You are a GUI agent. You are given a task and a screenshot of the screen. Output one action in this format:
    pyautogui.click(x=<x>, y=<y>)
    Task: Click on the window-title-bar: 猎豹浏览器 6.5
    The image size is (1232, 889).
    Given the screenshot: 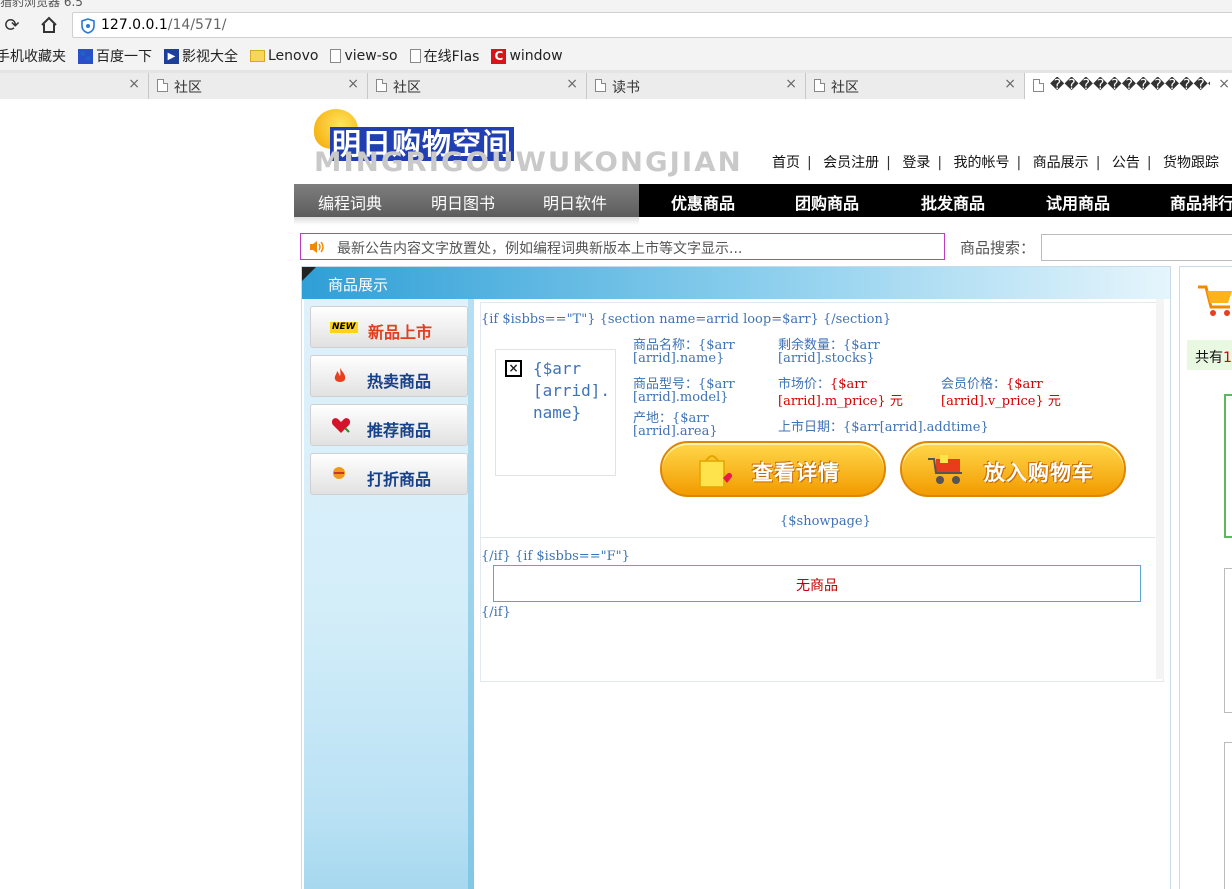 What is the action you would take?
    pyautogui.click(x=616, y=4)
    